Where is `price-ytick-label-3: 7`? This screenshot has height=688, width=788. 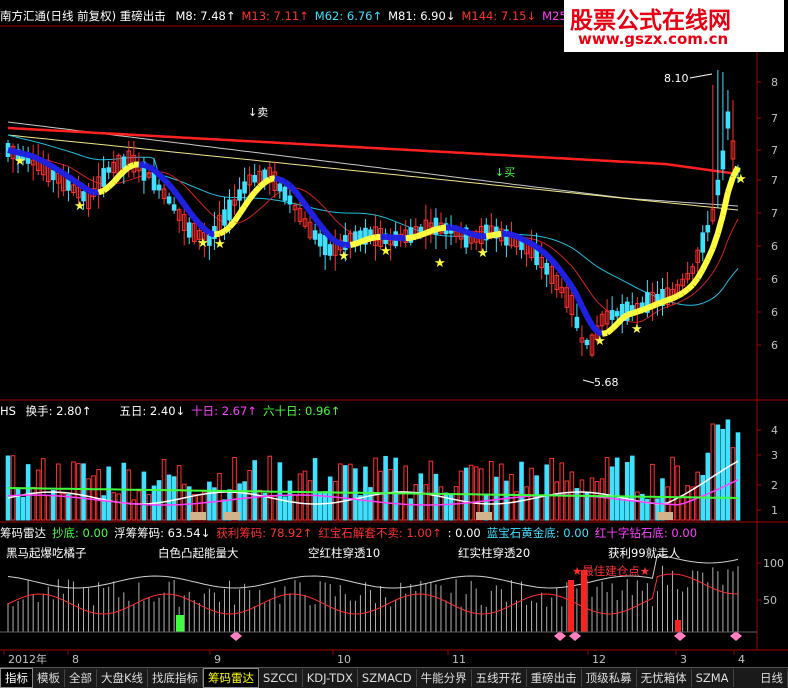 price-ytick-label-3: 7 is located at coordinates (774, 180).